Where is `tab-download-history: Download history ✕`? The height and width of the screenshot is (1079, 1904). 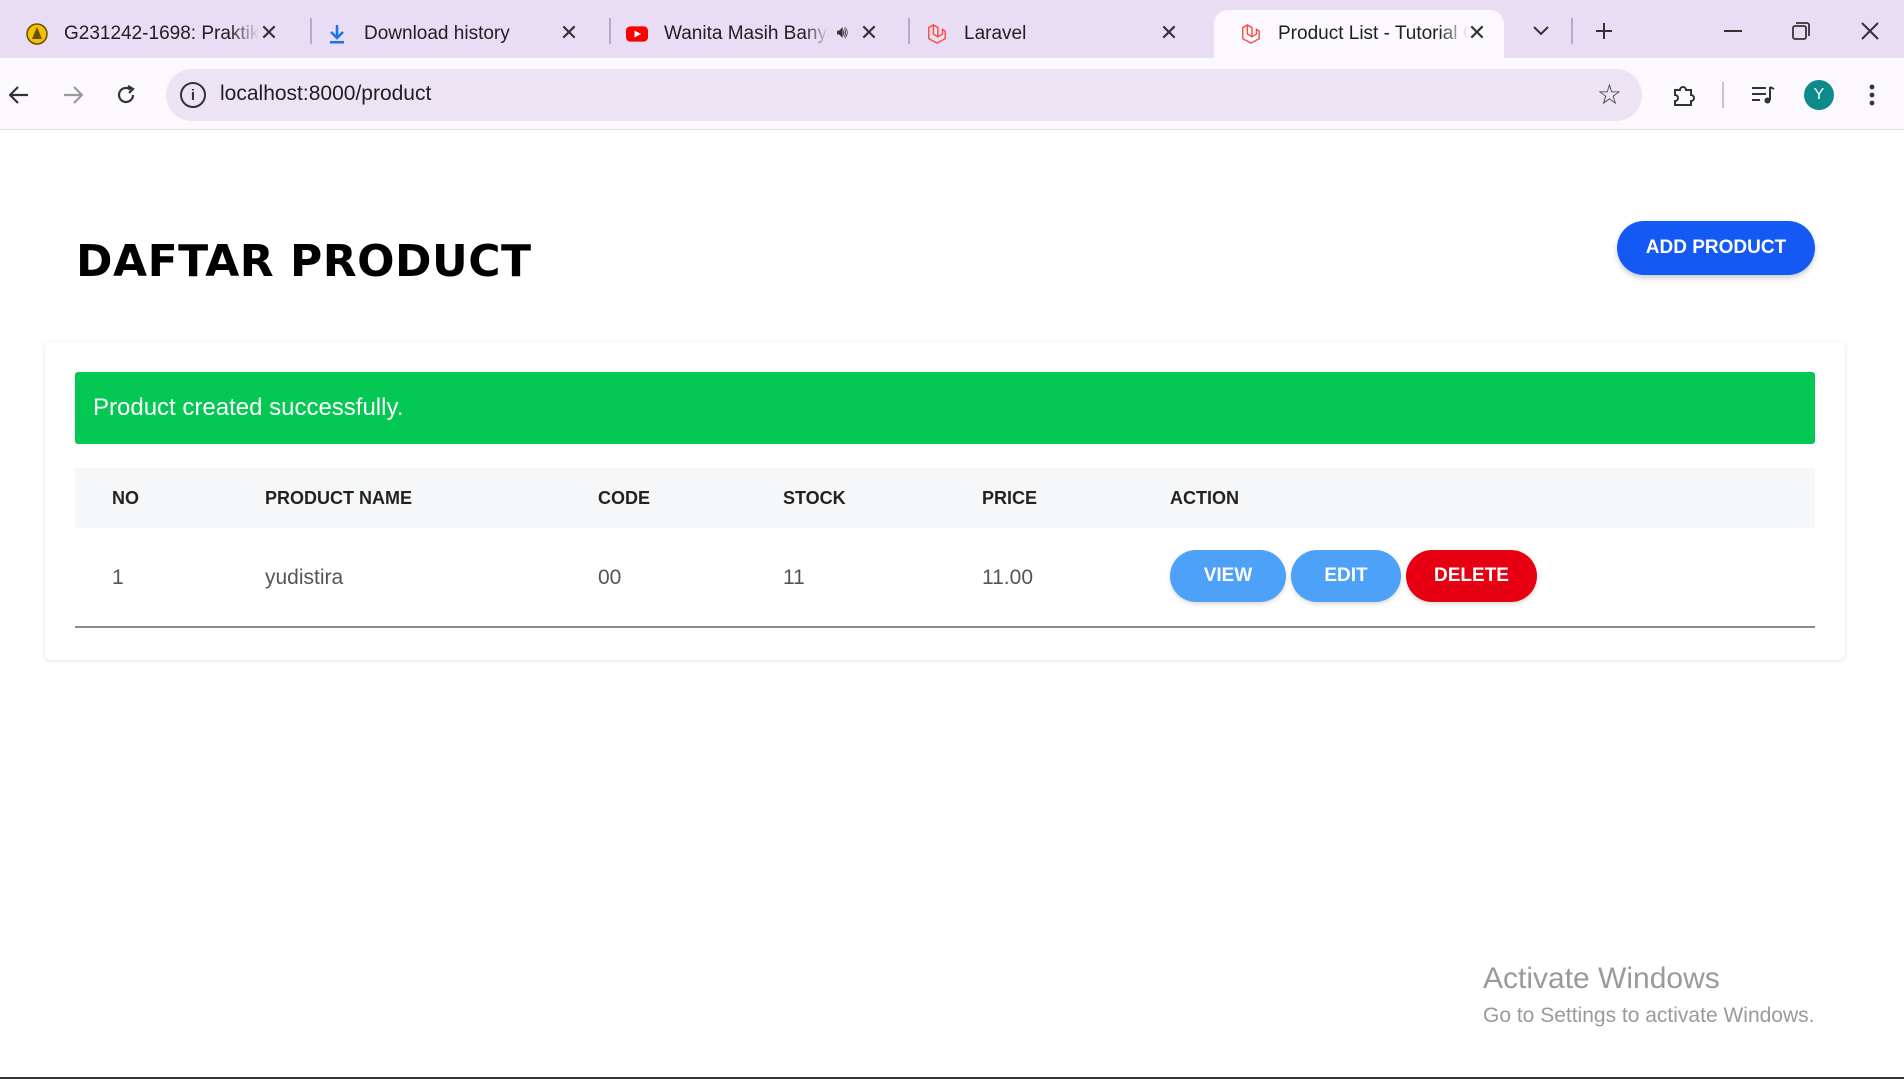
tab-download-history: Download history ✕ is located at coordinates (450, 34).